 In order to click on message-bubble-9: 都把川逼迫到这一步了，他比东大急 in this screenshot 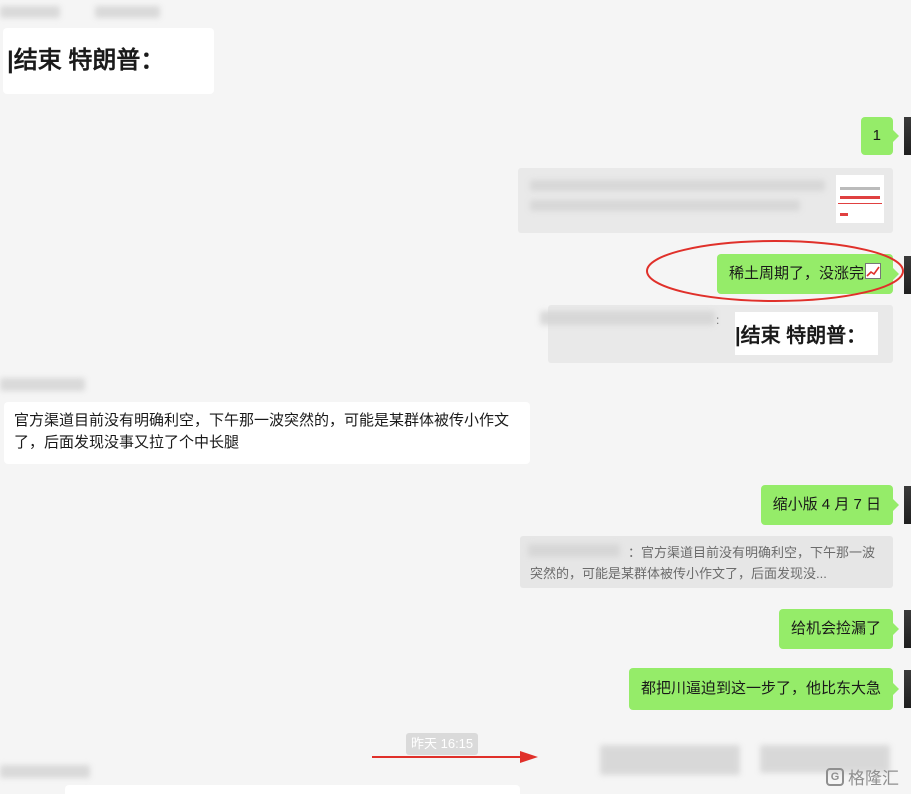, I will do `click(764, 689)`.